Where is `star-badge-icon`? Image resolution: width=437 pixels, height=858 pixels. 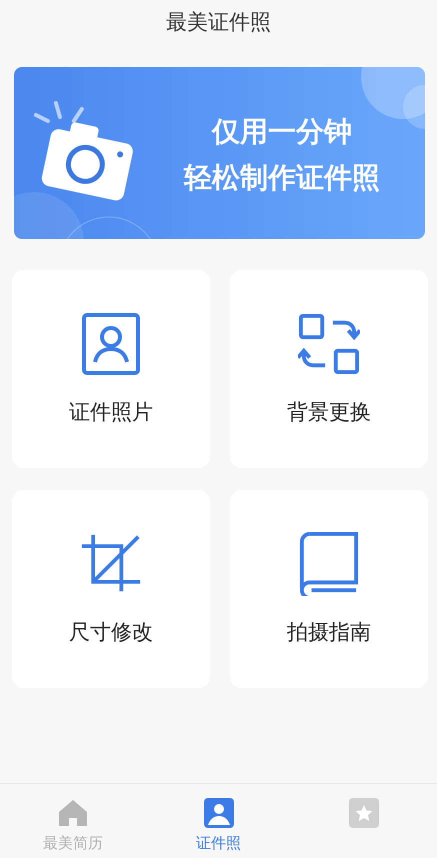
star-badge-icon is located at coordinates (364, 813).